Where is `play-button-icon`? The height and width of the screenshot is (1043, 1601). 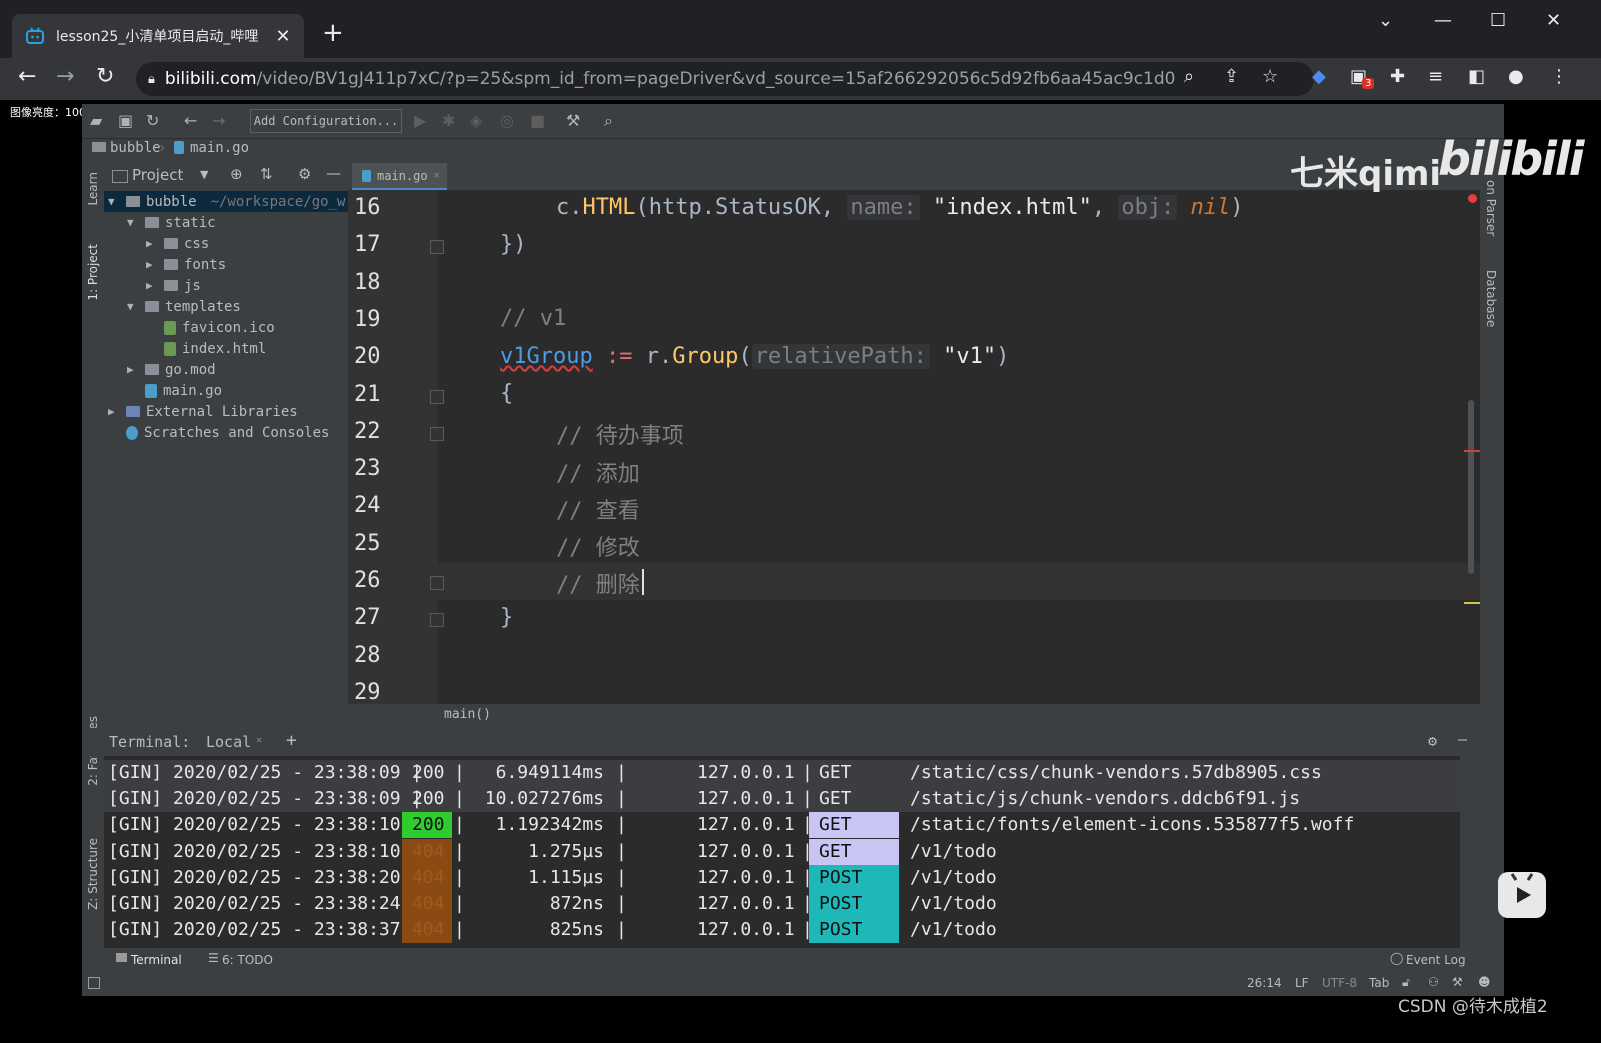 play-button-icon is located at coordinates (1522, 895).